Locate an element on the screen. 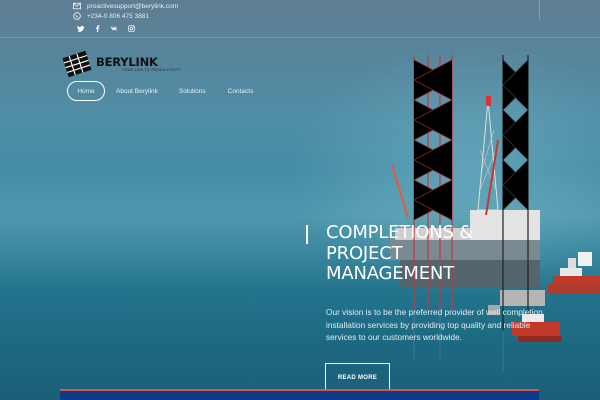  rig-right-bracing is located at coordinates (515, 135).